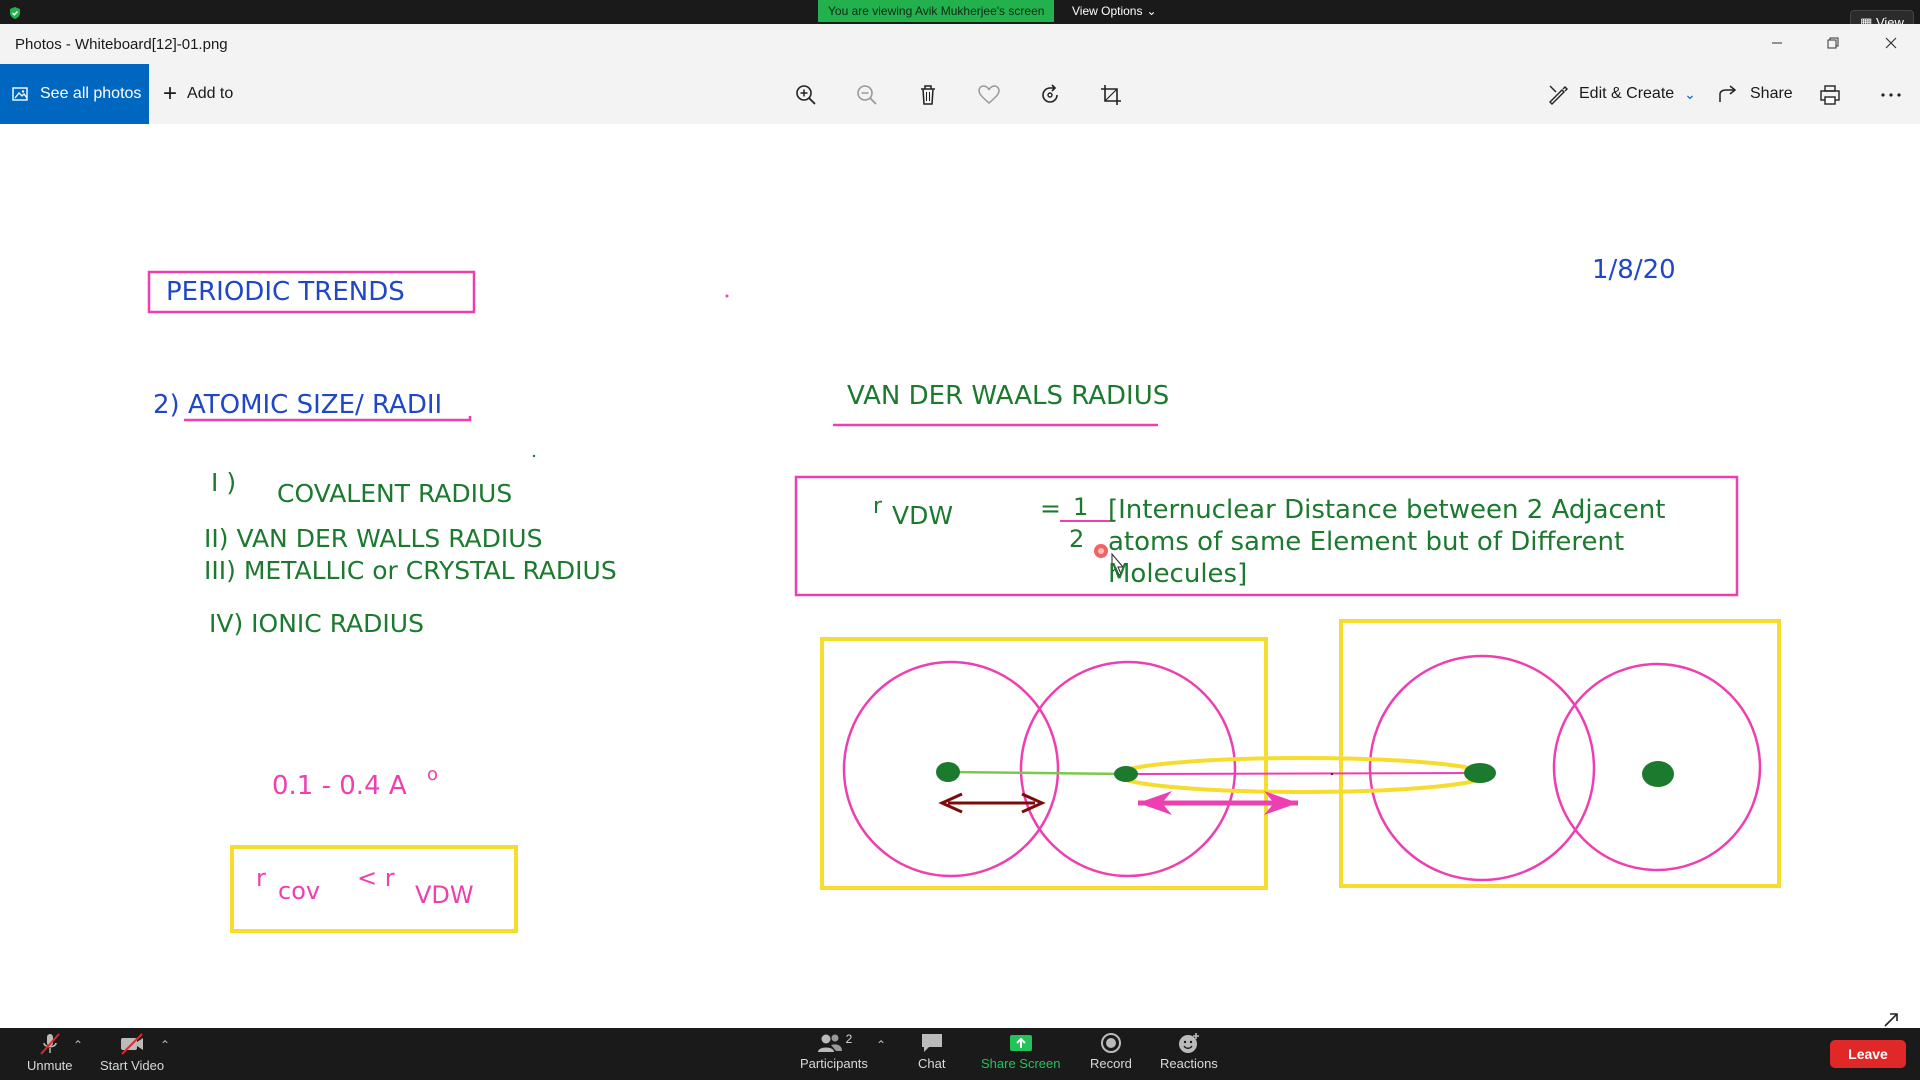  I want to click on edit-create-button: Edit & Create ⌄, so click(1621, 94).